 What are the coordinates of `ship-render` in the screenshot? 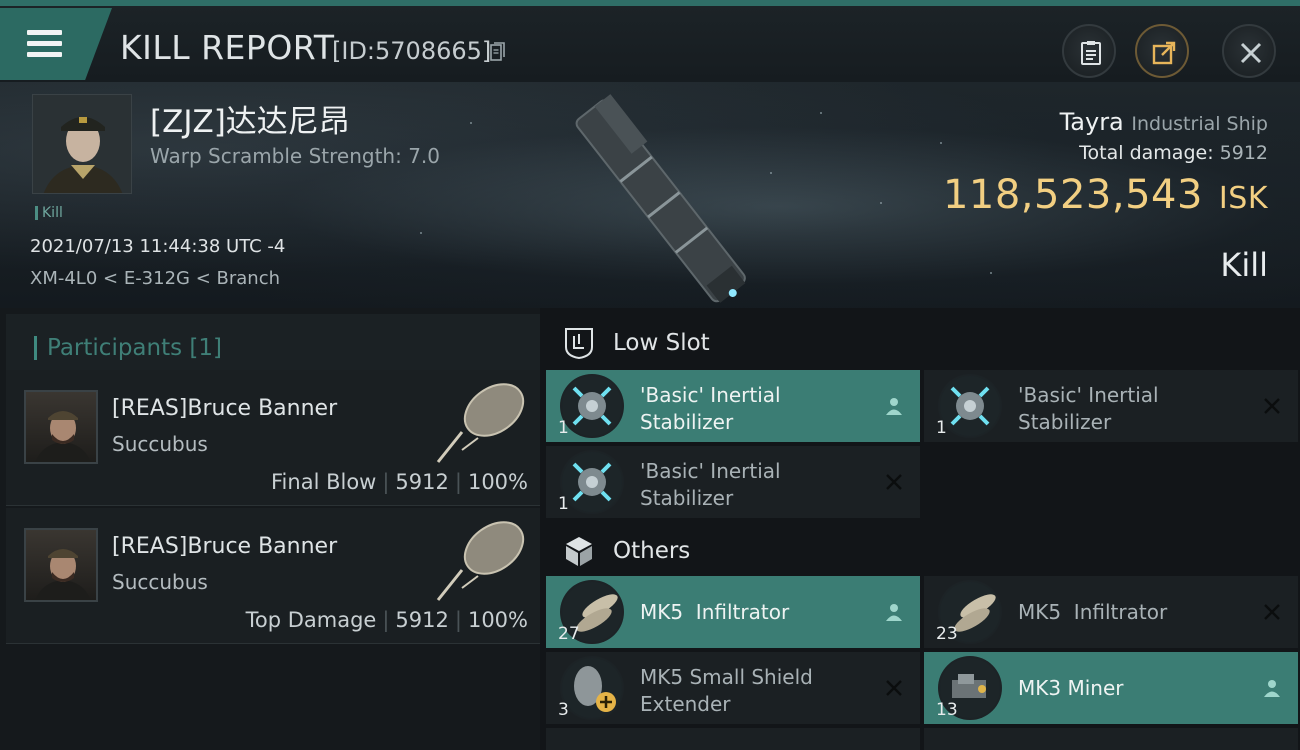 It's located at (660, 198).